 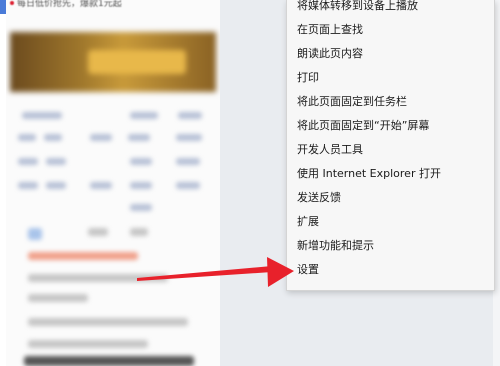 I want to click on menu-item-find-on-page: 在页面上查找, so click(x=390, y=30).